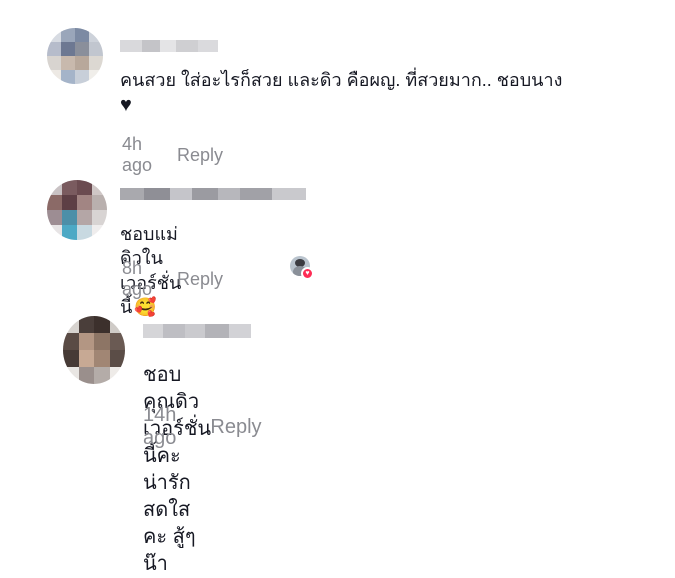 The image size is (675, 578). Describe the element at coordinates (302, 268) in the screenshot. I see `creator-liked-icon: ♥` at that location.